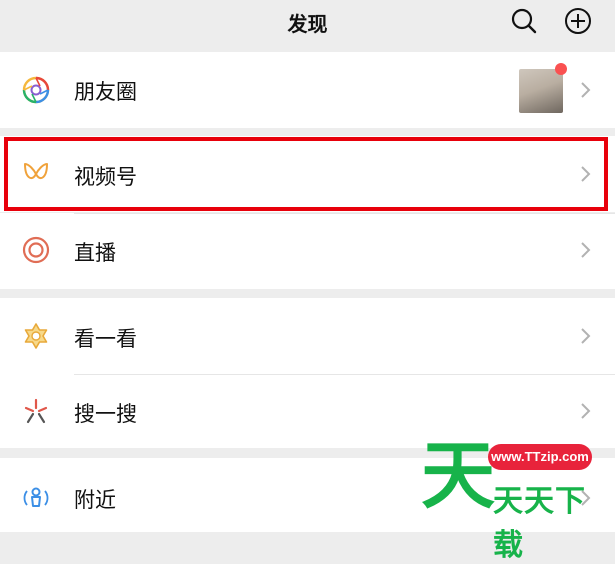 Image resolution: width=615 pixels, height=564 pixels. Describe the element at coordinates (539, 523) in the screenshot. I see `watermark-text: 天天下载` at that location.